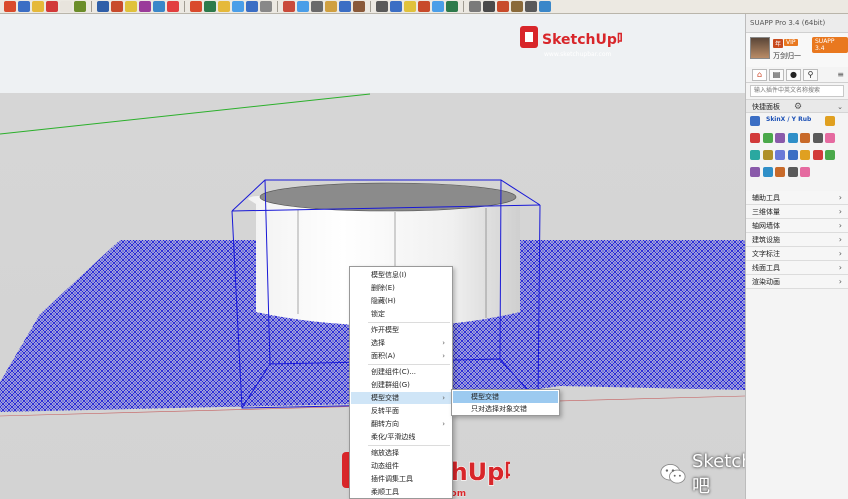  I want to click on context-menu-item-label: 柔顺工具, so click(385, 492).